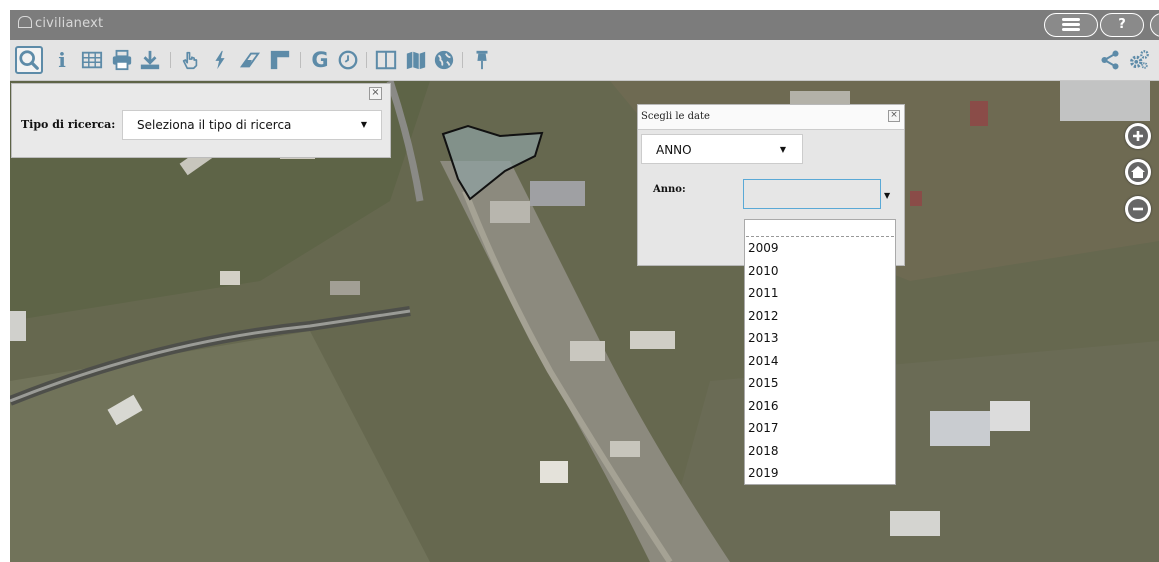  I want to click on eraser-icon, so click(250, 60).